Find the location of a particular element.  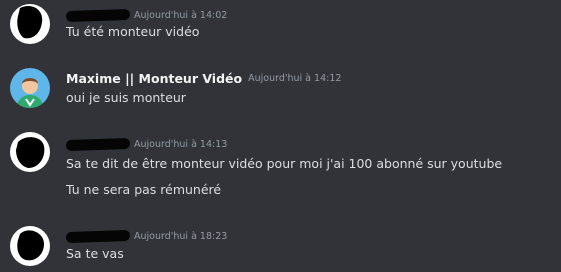

message-timestamp: Aujourd'hui à 14:02 is located at coordinates (181, 15).